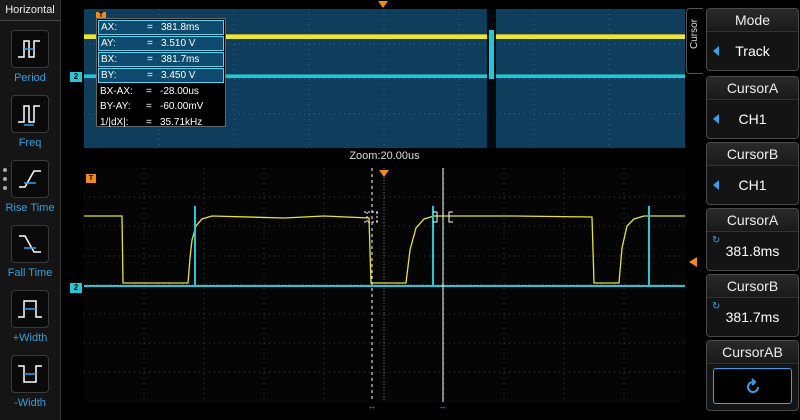 The height and width of the screenshot is (420, 800). I want to click on cursor-b-source-title: CursorB, so click(752, 154).